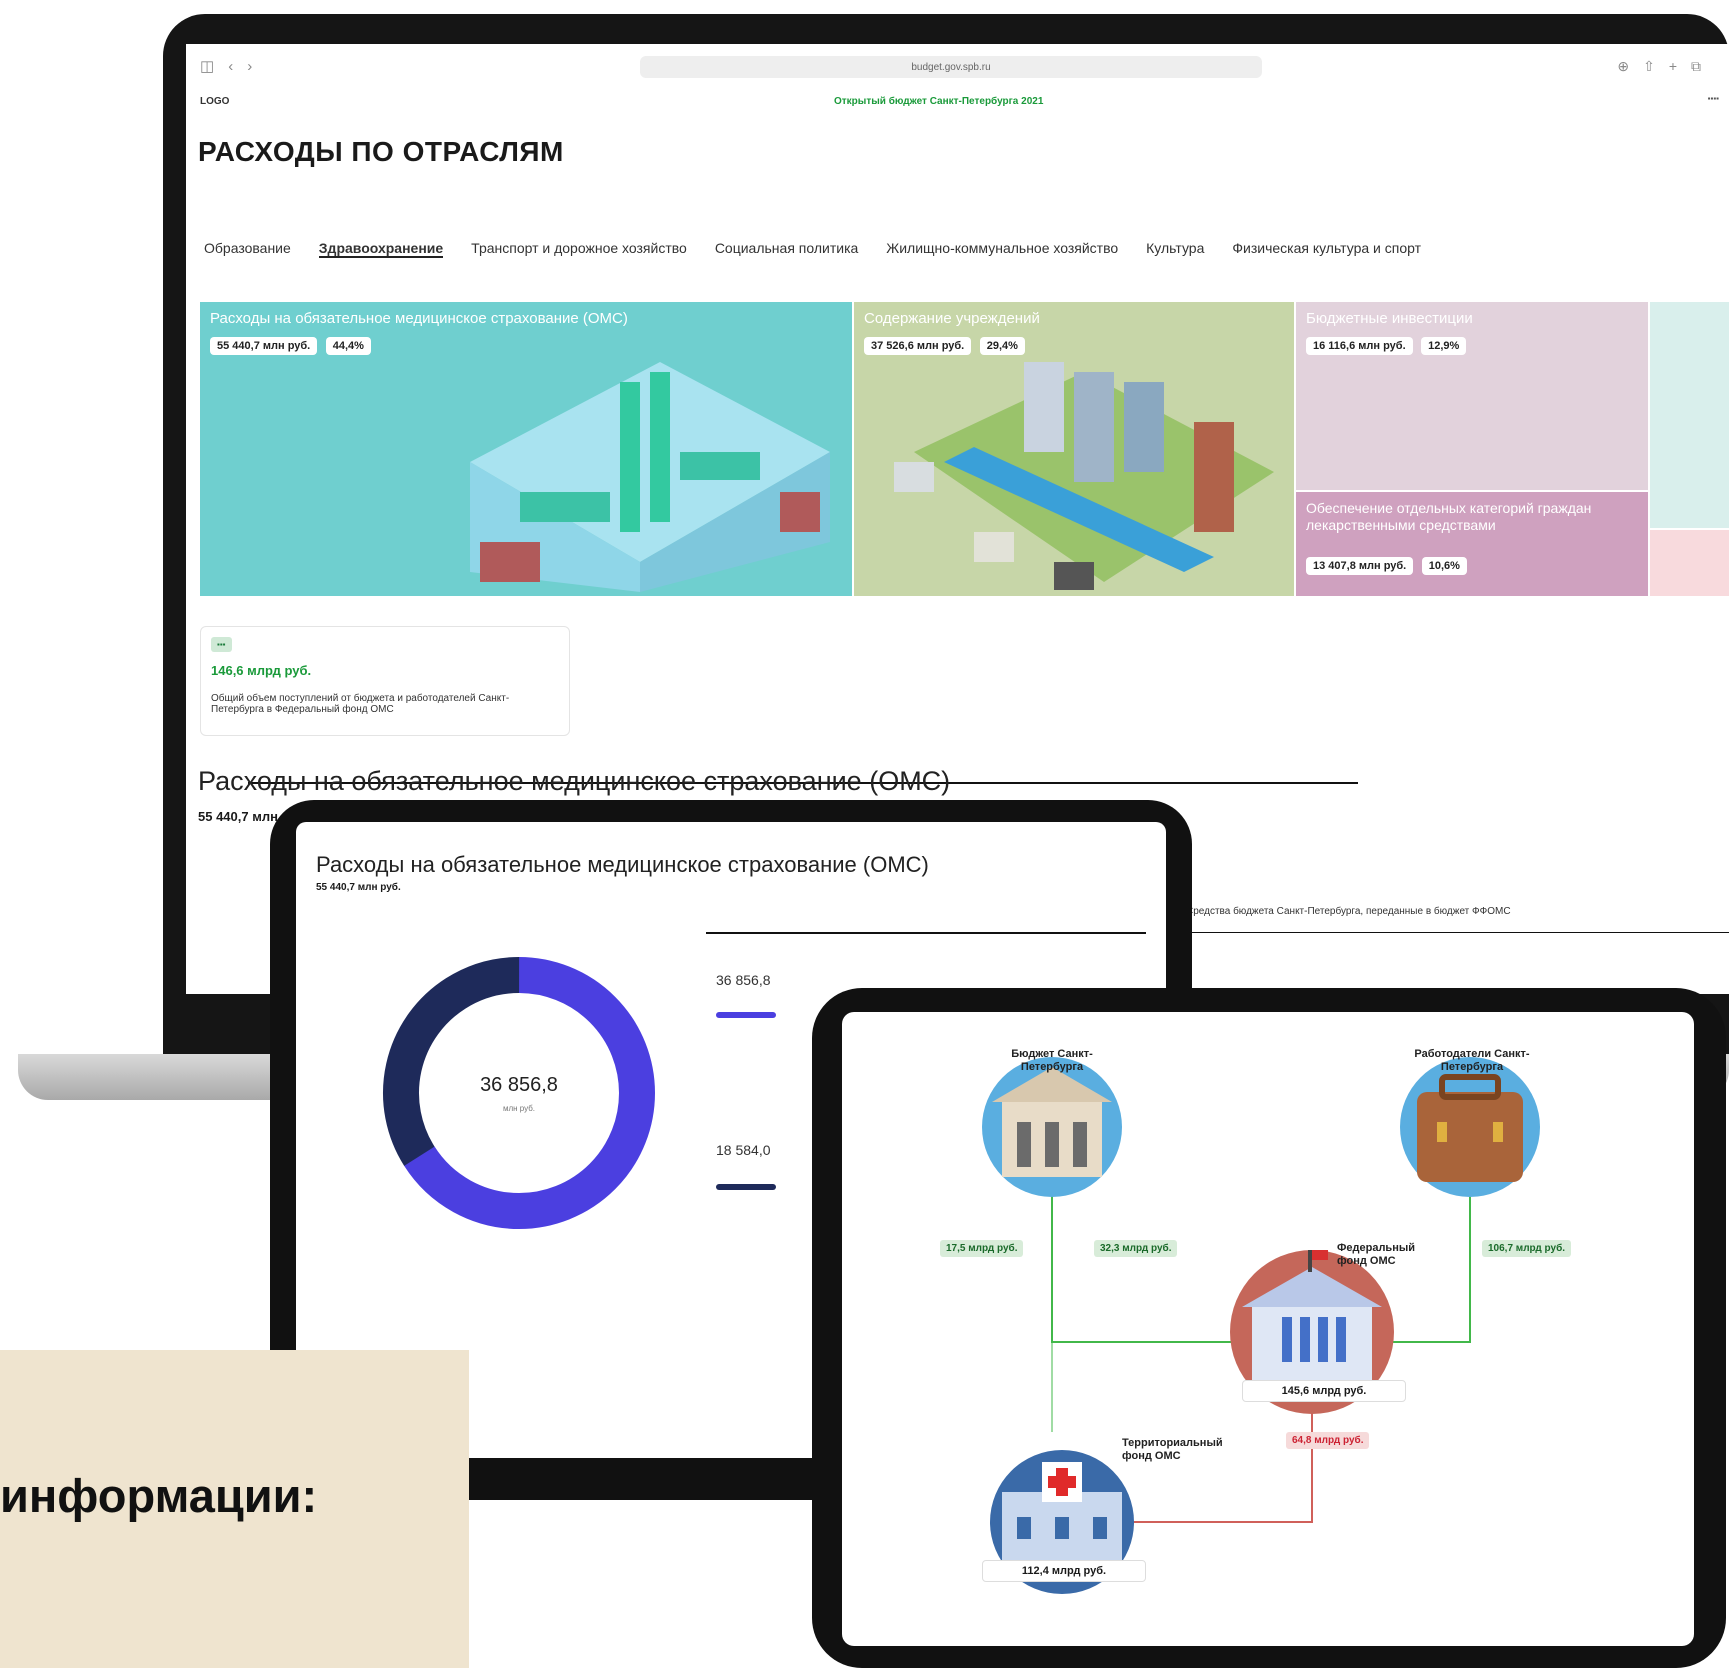  Describe the element at coordinates (982, 1248) in the screenshot. I see `flow-badge-1: 17,5 млрд руб.` at that location.